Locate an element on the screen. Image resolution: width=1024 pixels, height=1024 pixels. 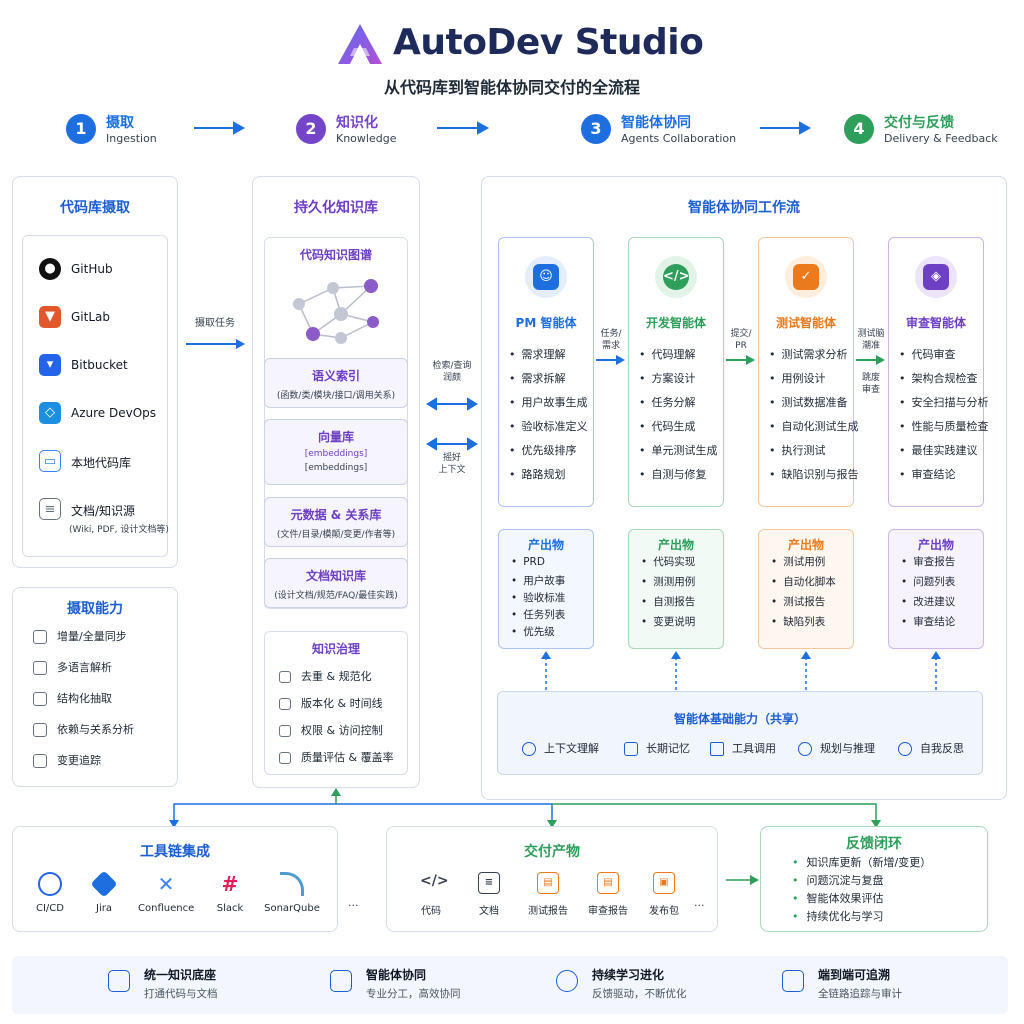
kb-metadata: 元数据 & 关系库 (文件/目录/模颠/变更/作者等) is located at coordinates (336, 522).